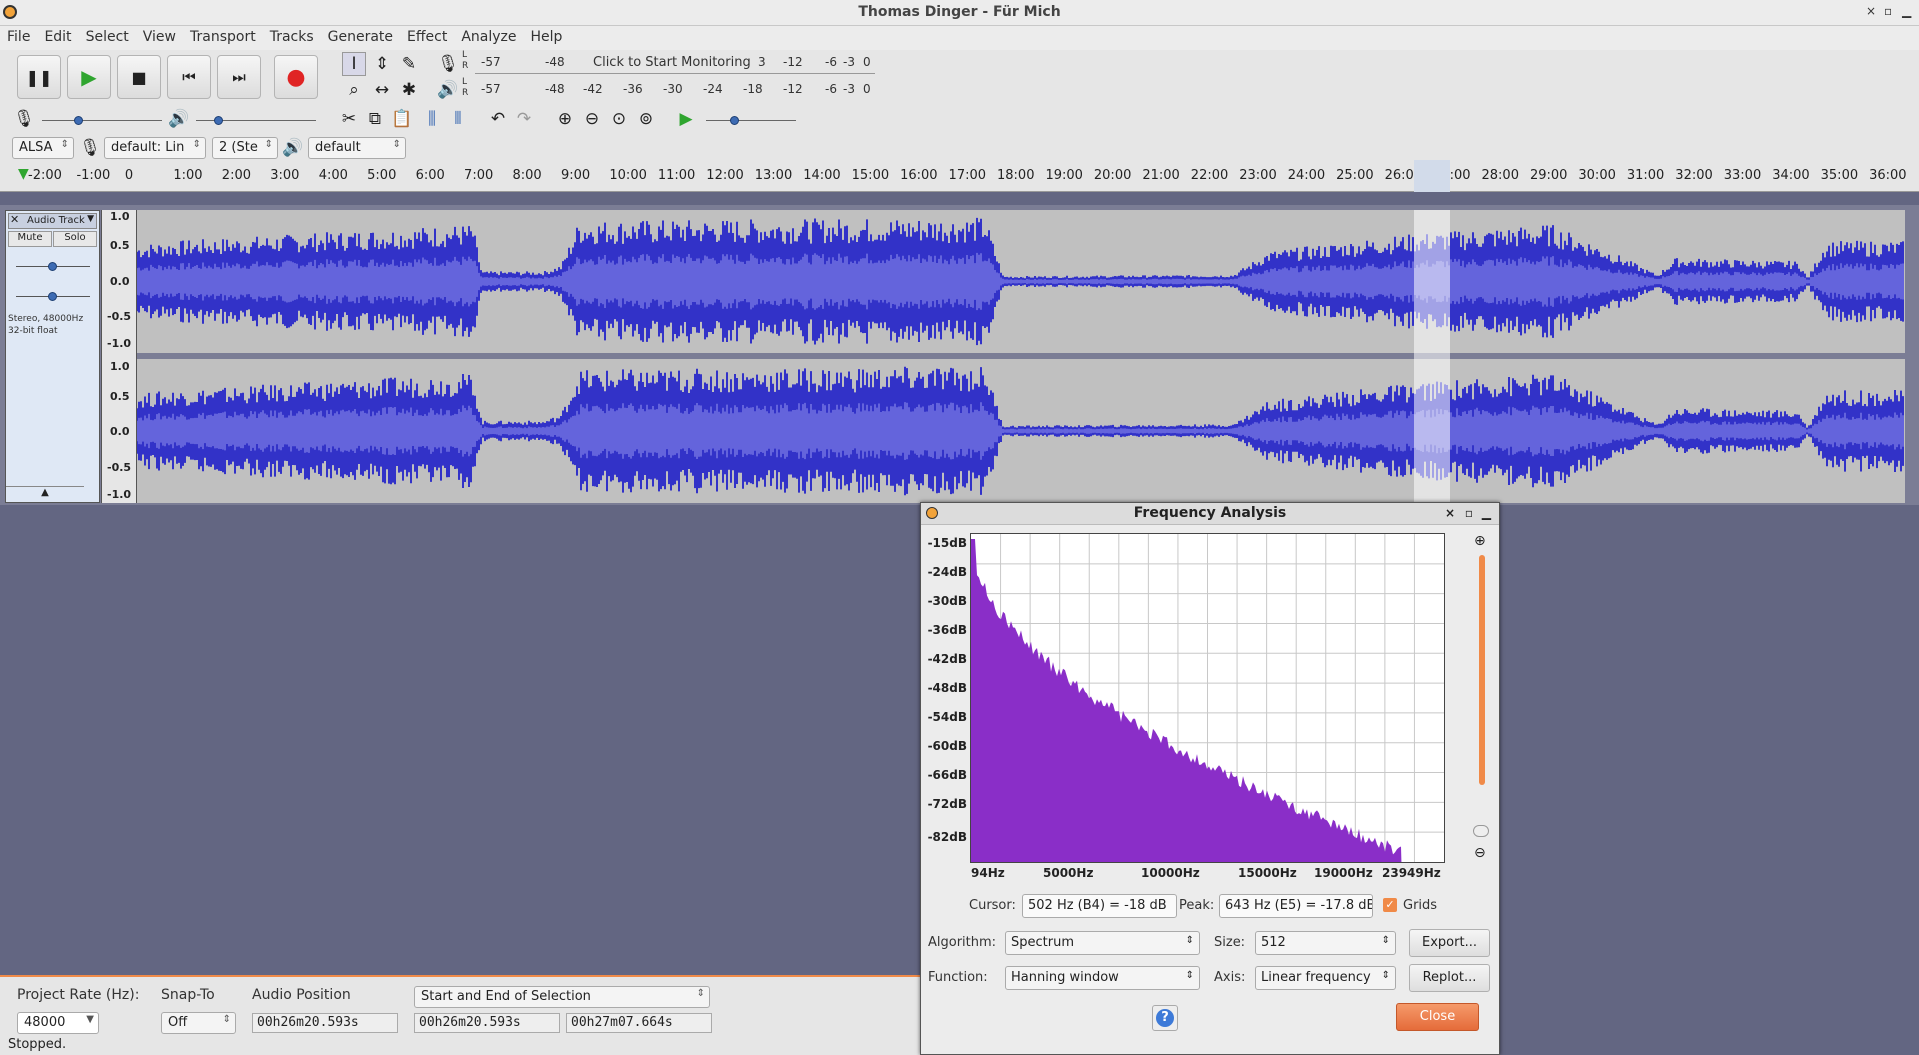 Image resolution: width=1919 pixels, height=1055 pixels. I want to click on pause-button: ❚❚, so click(39, 77).